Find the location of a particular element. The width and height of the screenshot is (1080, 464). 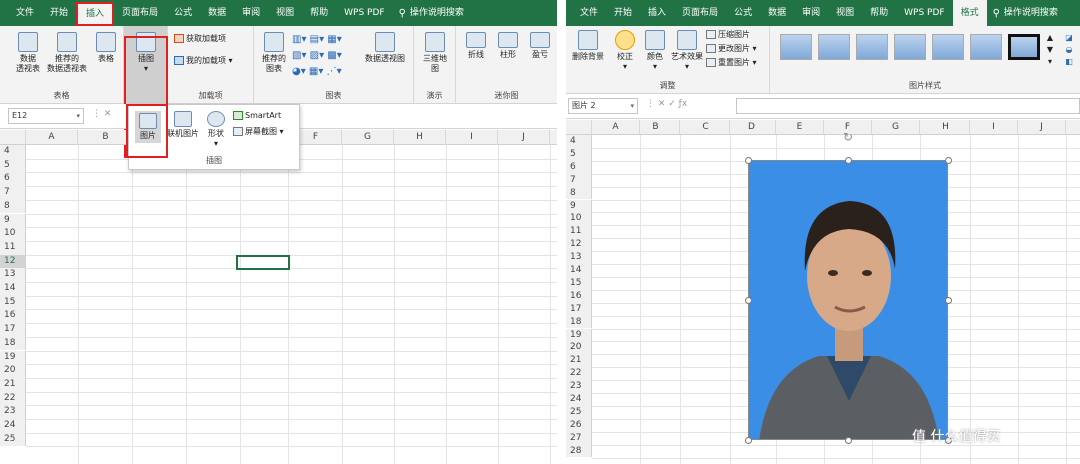

recommended-charts-button: 推荐的 图表 is located at coordinates (274, 53).